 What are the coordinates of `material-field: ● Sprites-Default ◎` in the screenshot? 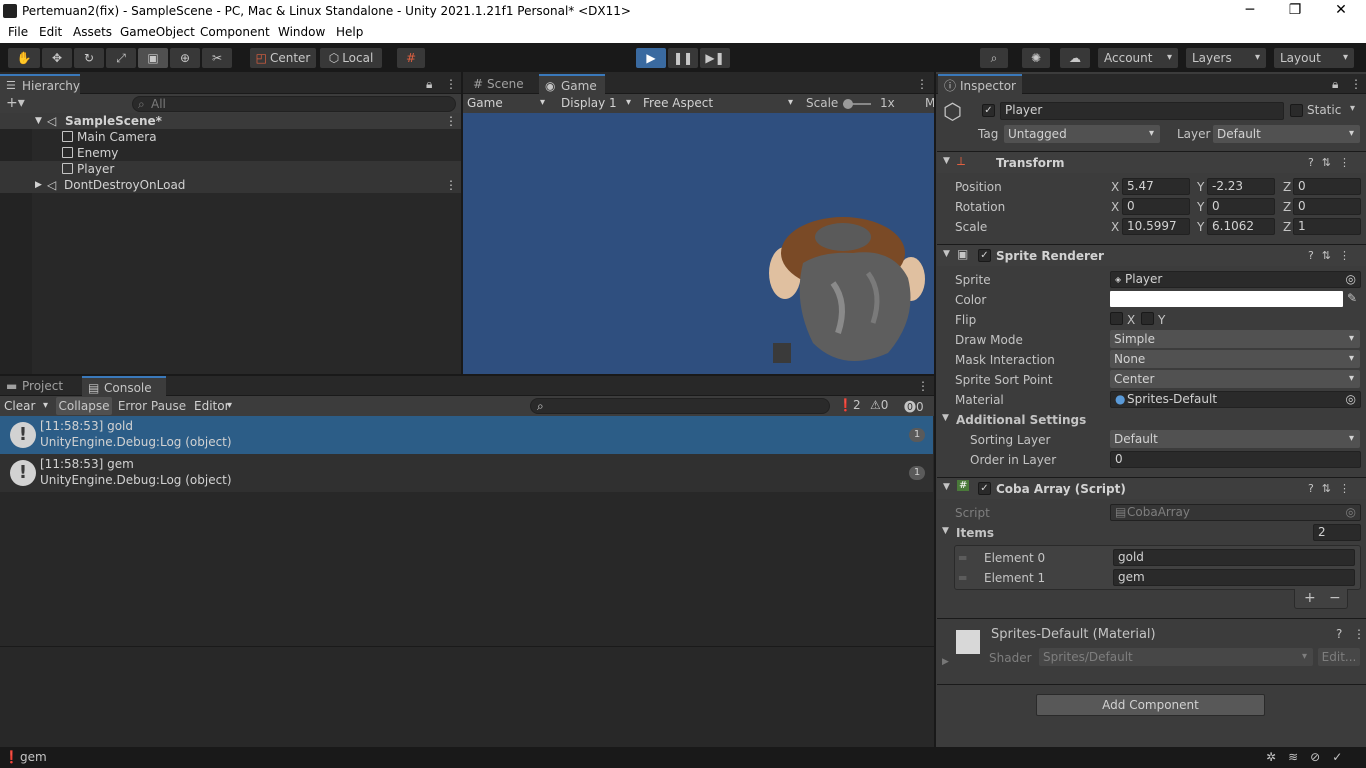 It's located at (1235, 399).